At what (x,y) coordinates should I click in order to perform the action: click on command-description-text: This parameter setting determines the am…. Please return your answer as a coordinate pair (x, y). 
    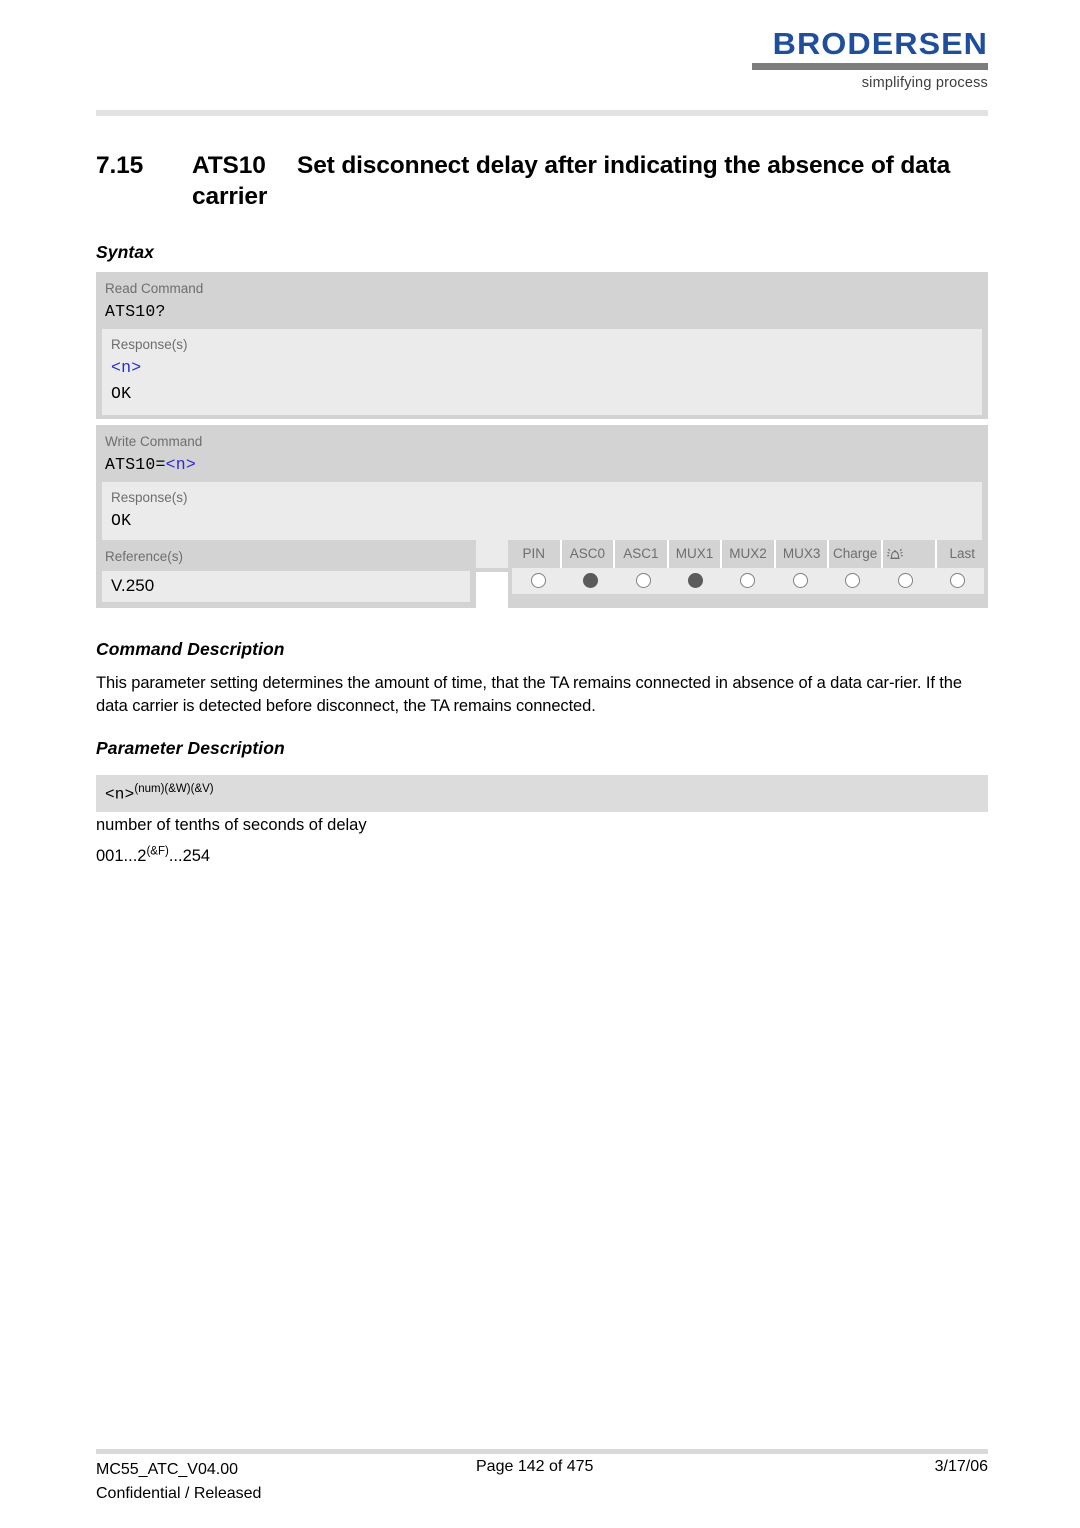
    Looking at the image, I should click on (529, 695).